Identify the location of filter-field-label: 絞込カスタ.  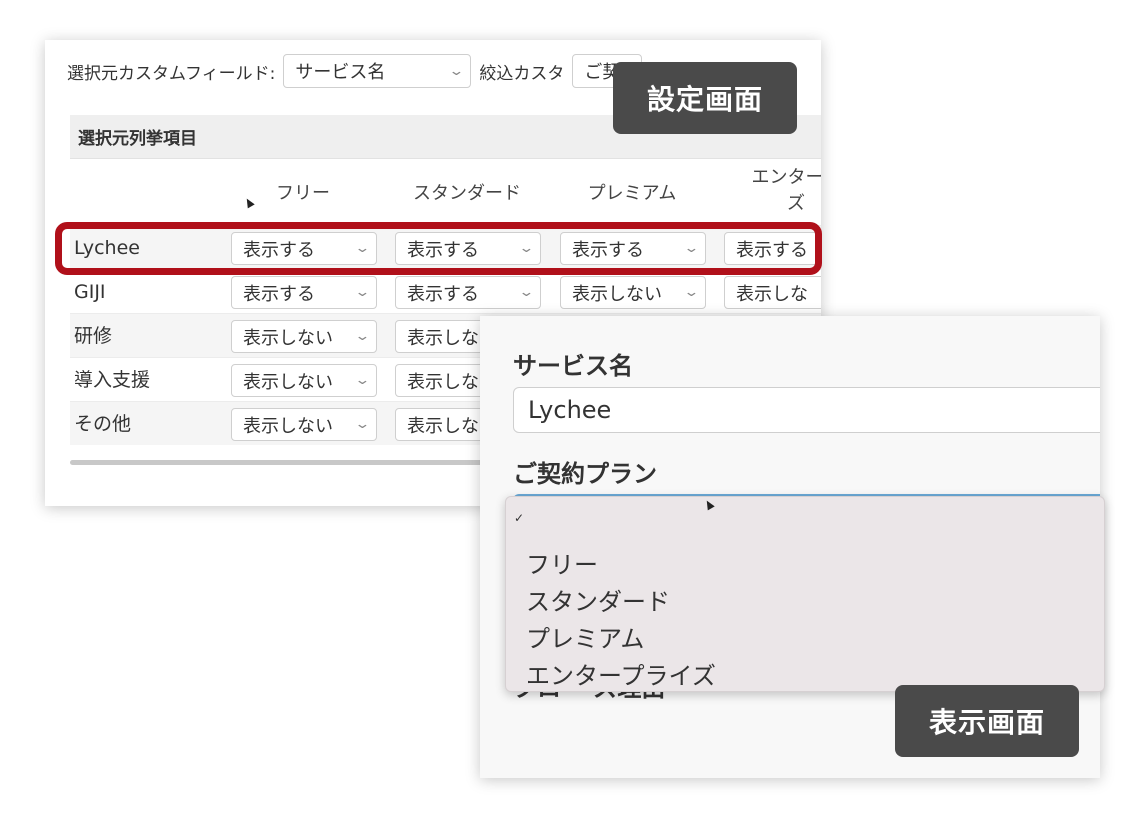
(522, 73).